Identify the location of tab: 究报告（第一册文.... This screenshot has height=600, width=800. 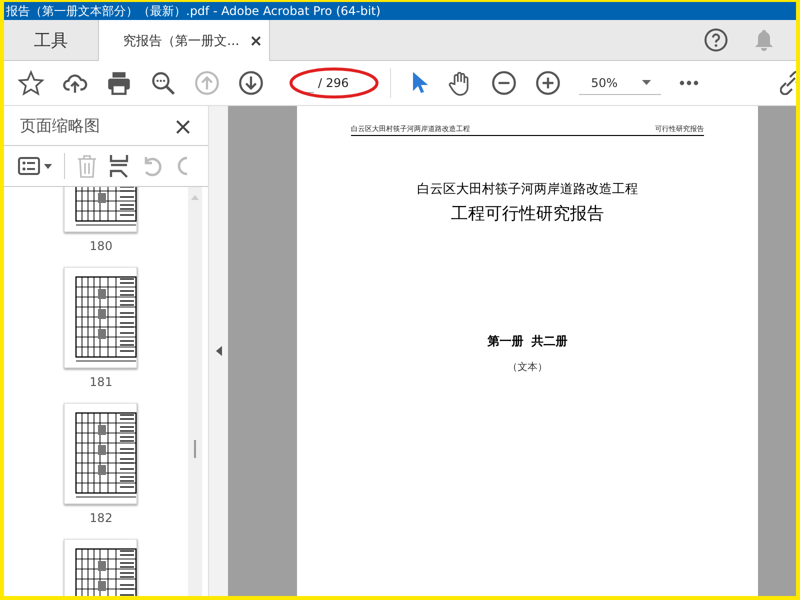
(184, 40).